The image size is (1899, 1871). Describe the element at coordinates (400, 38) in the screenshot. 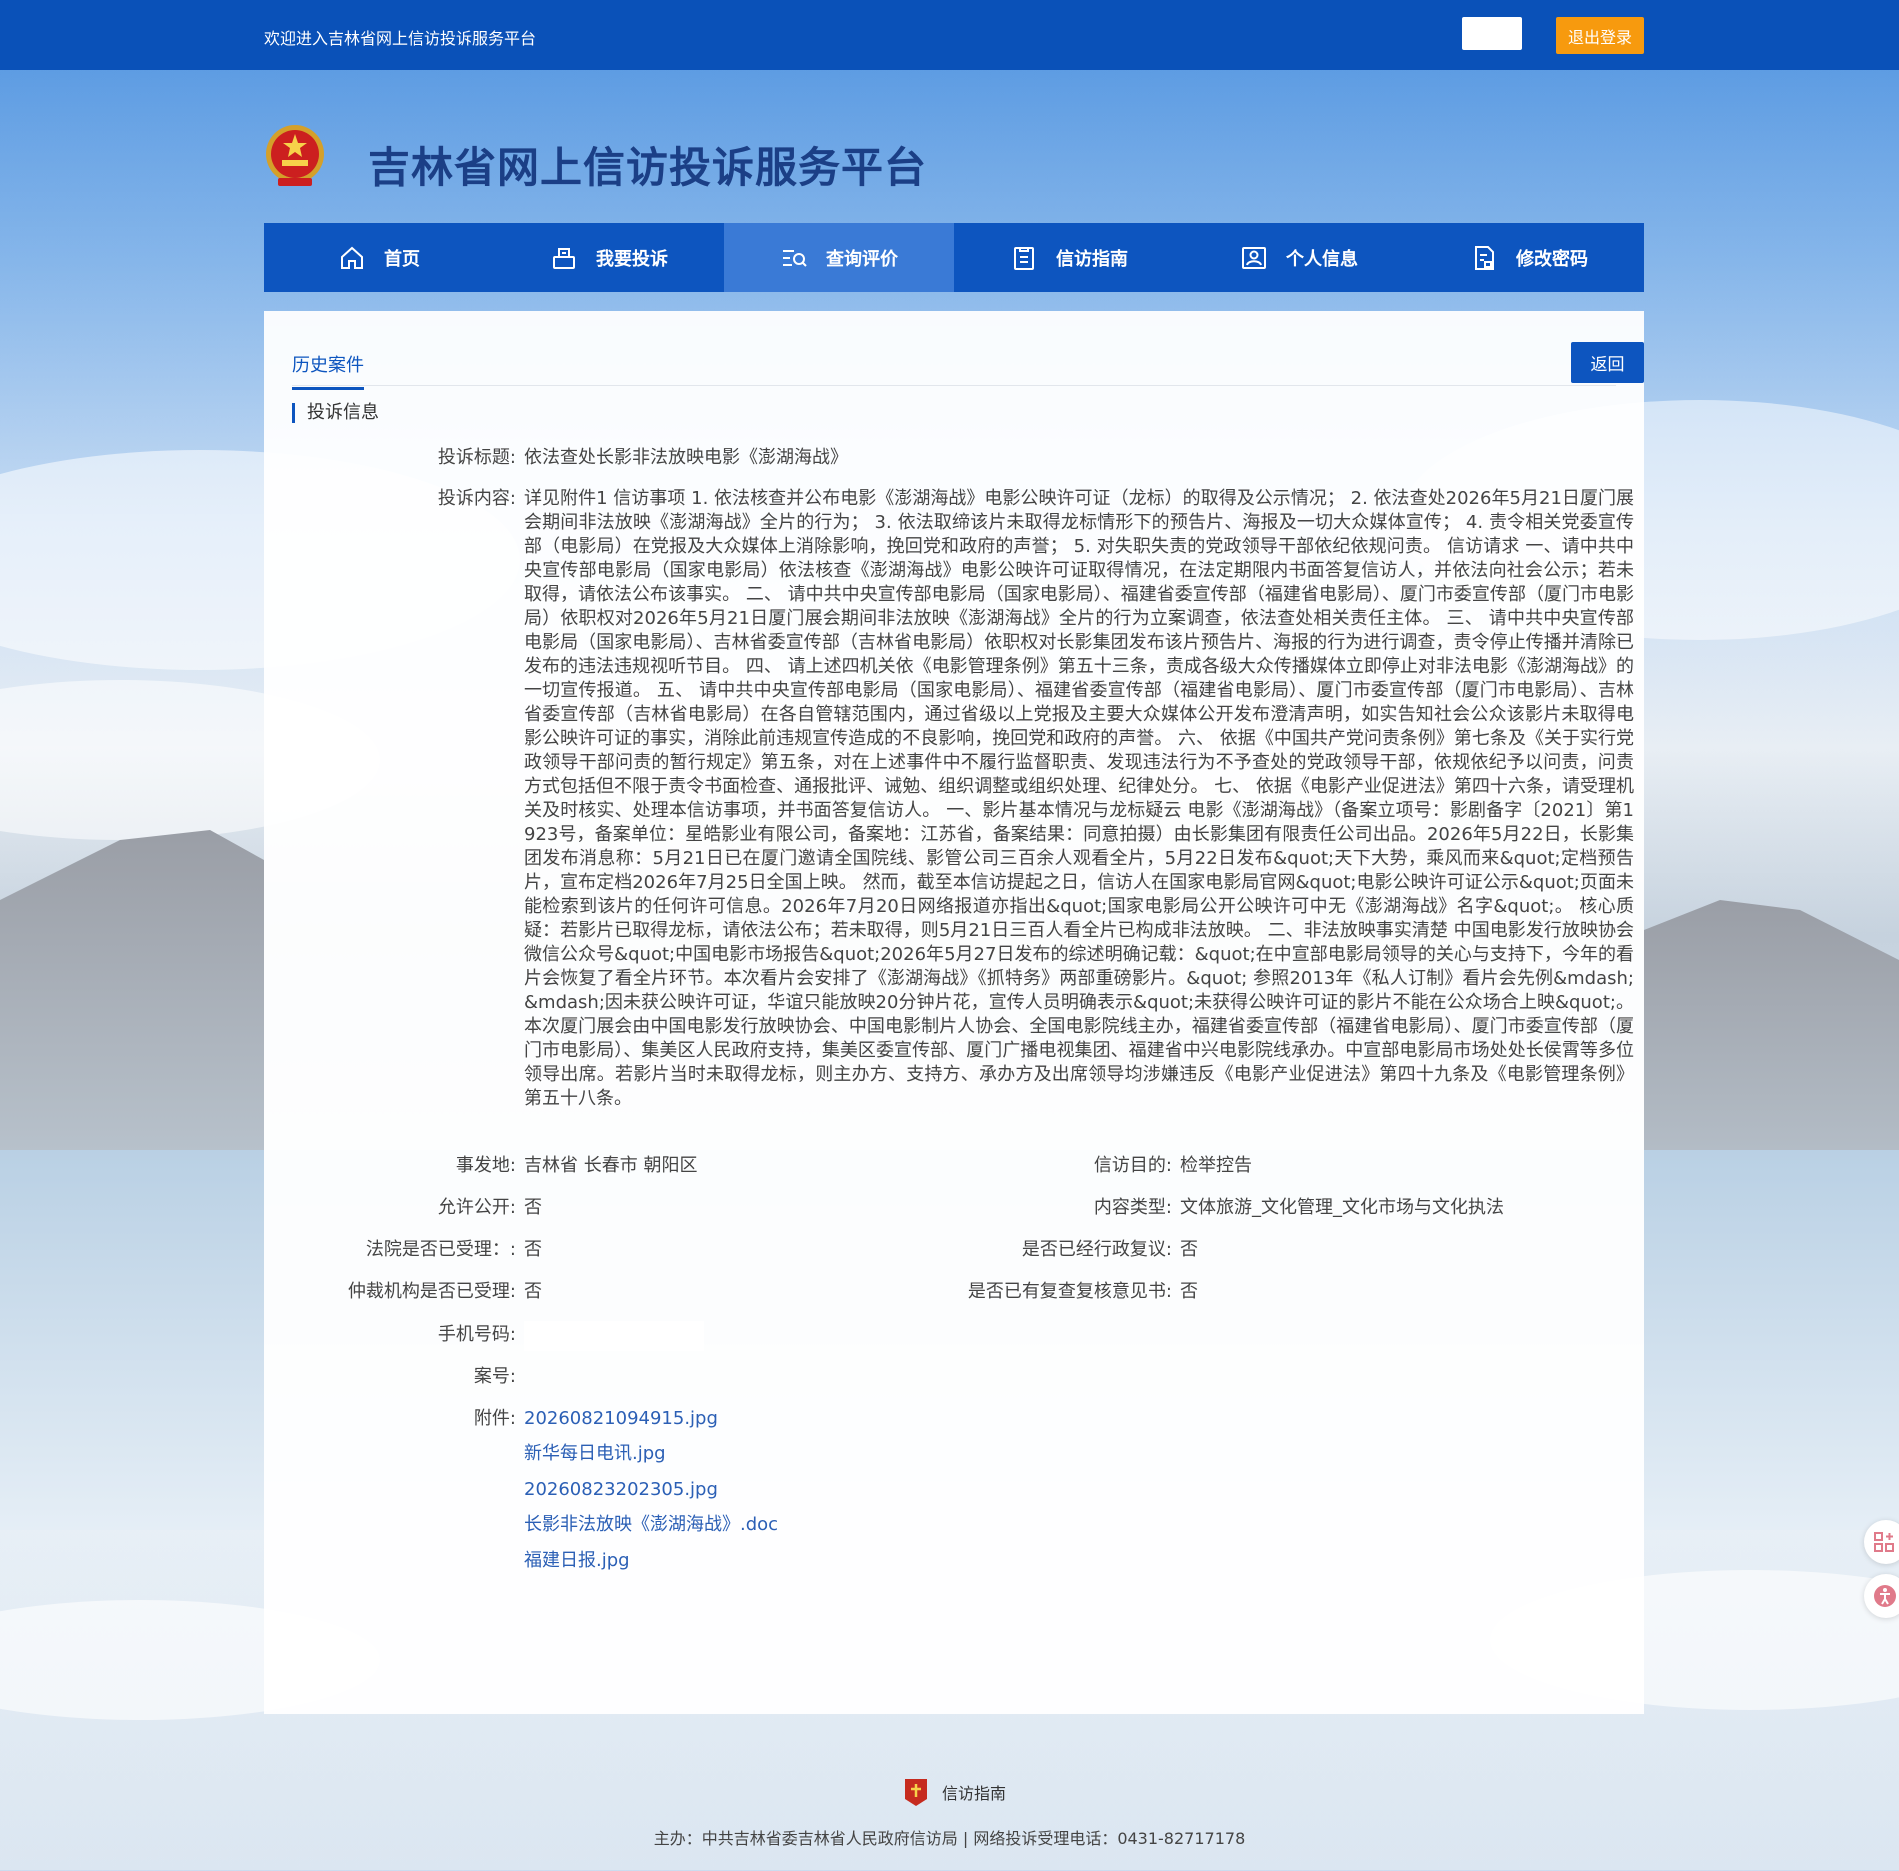

I see `welcome-text: 欢迎进入吉林省网上信访投诉服务平台` at that location.